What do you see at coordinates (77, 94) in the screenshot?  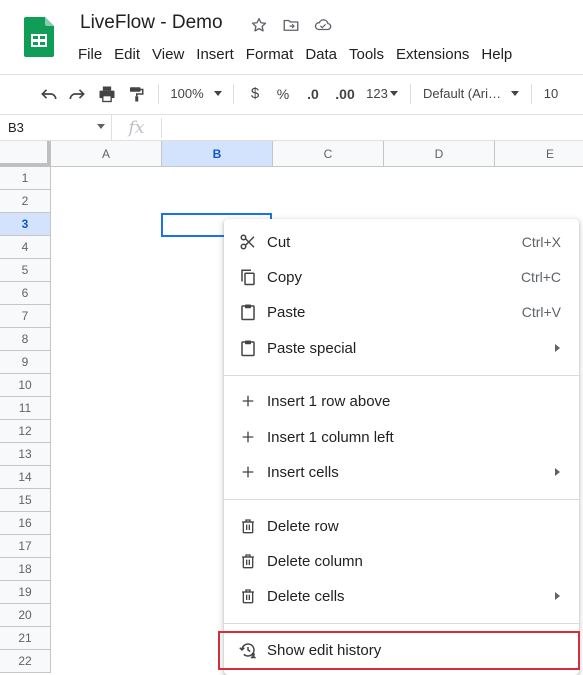 I see `redo-icon` at bounding box center [77, 94].